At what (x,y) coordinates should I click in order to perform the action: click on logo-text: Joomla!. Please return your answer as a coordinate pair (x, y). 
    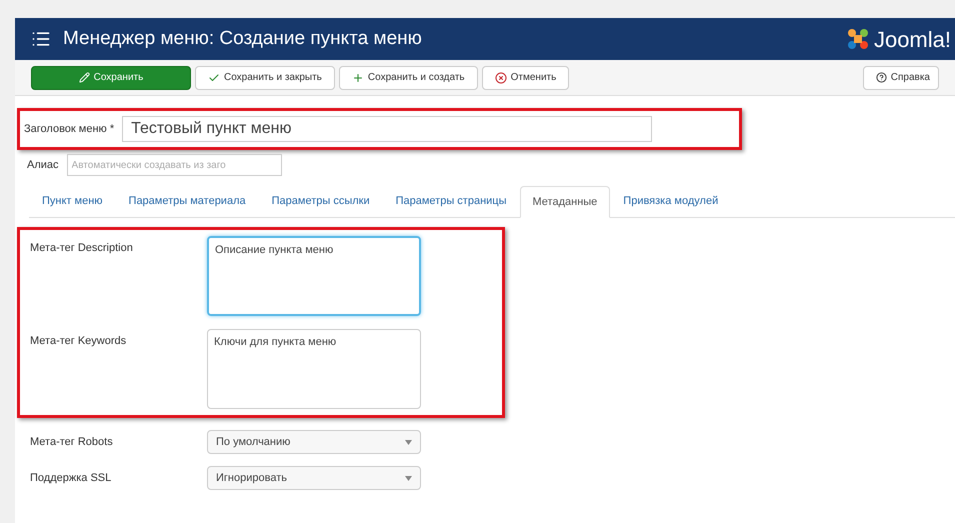
    Looking at the image, I should click on (912, 40).